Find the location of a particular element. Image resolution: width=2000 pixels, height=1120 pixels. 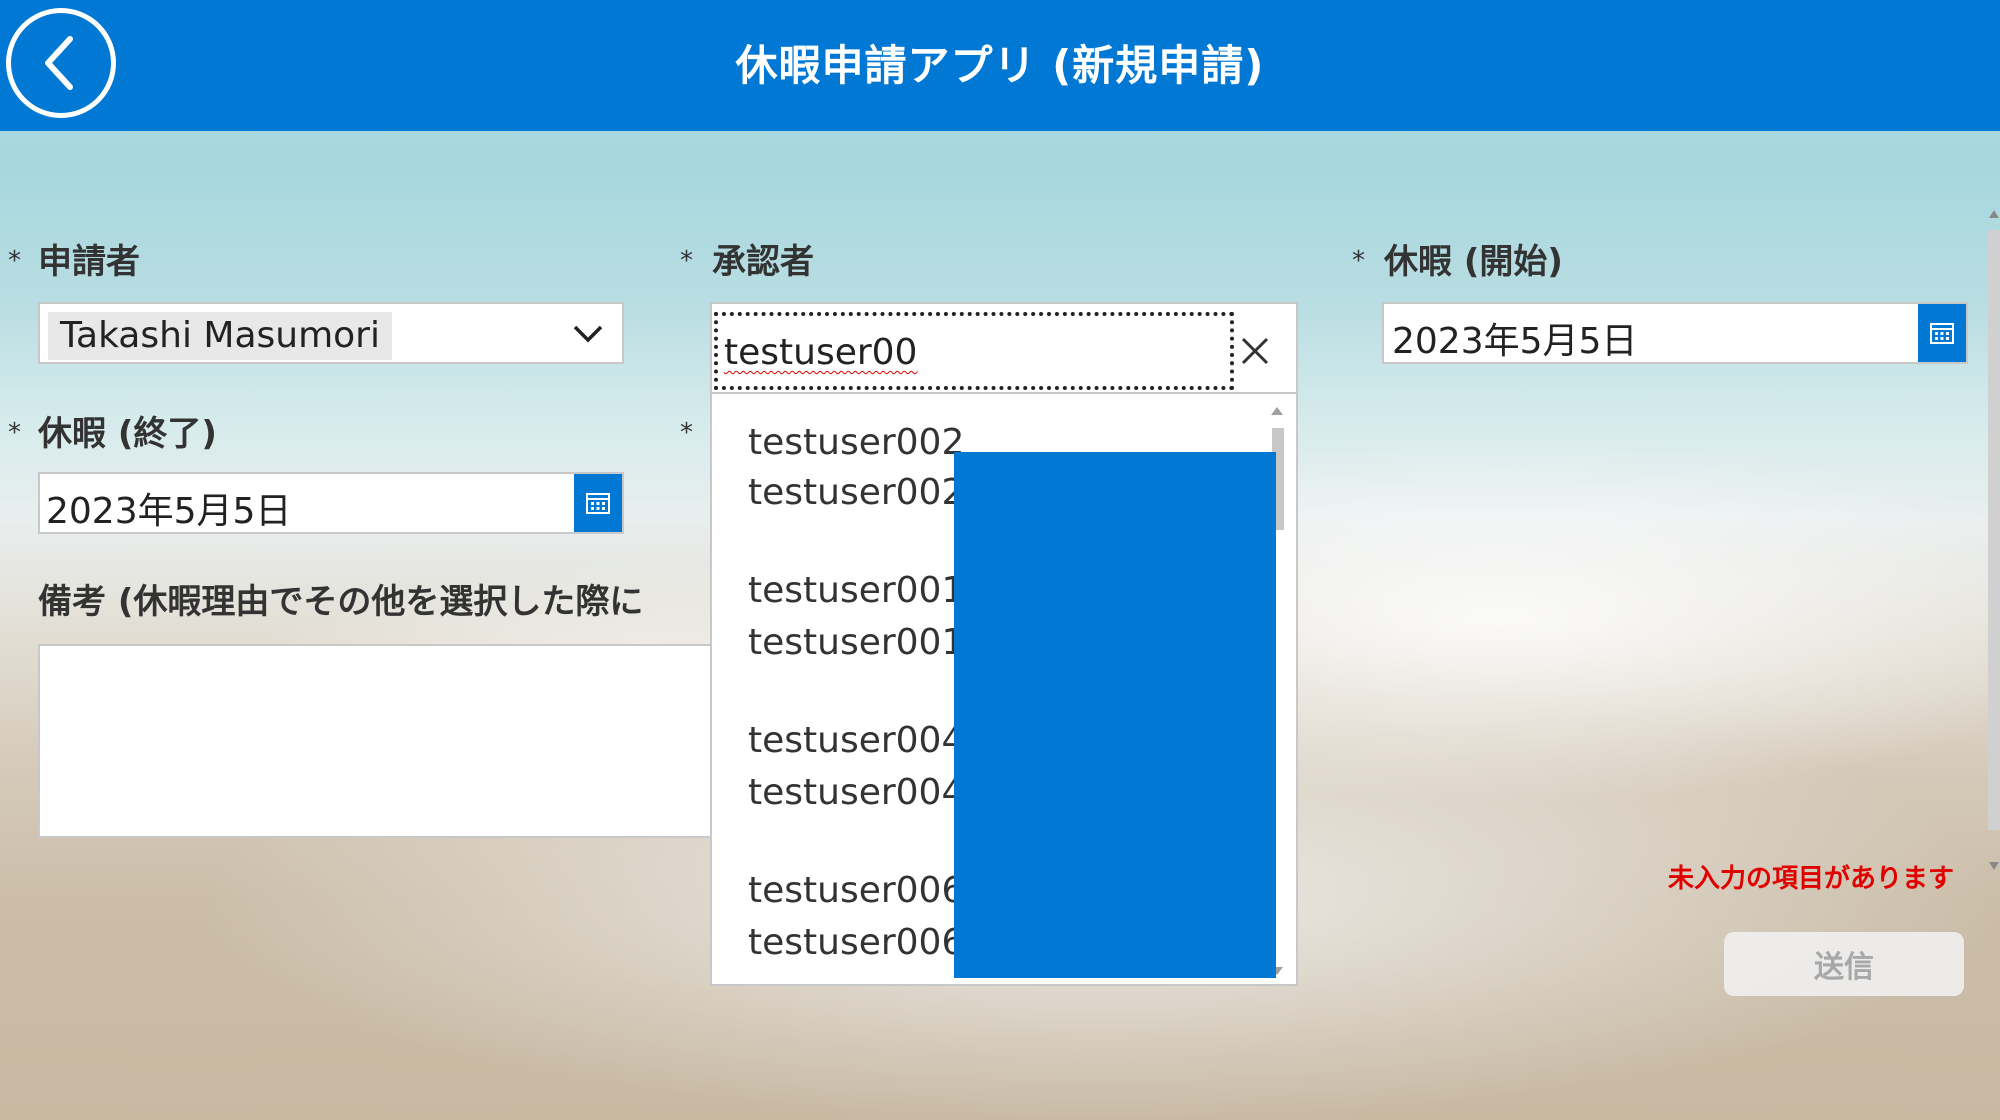

remarks-label-clip: 備考 (休暇理由でその他を選択した際に is located at coordinates (374, 598).